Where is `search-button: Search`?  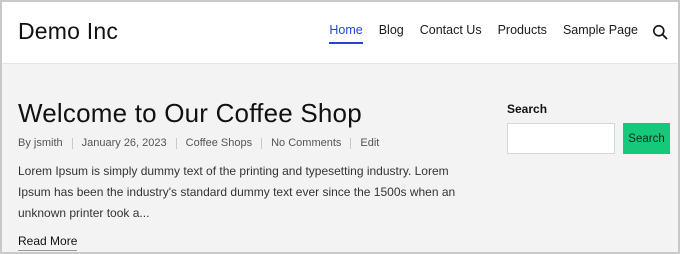 search-button: Search is located at coordinates (646, 138).